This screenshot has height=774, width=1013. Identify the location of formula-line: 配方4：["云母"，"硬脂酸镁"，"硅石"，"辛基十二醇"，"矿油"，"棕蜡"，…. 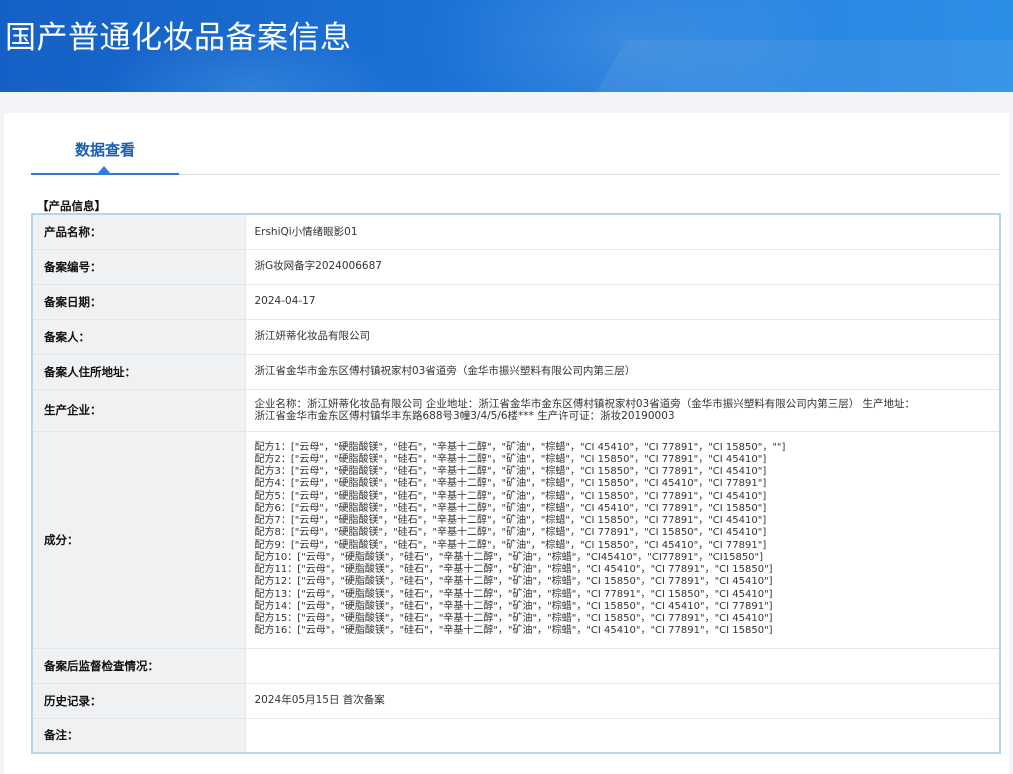
(510, 484).